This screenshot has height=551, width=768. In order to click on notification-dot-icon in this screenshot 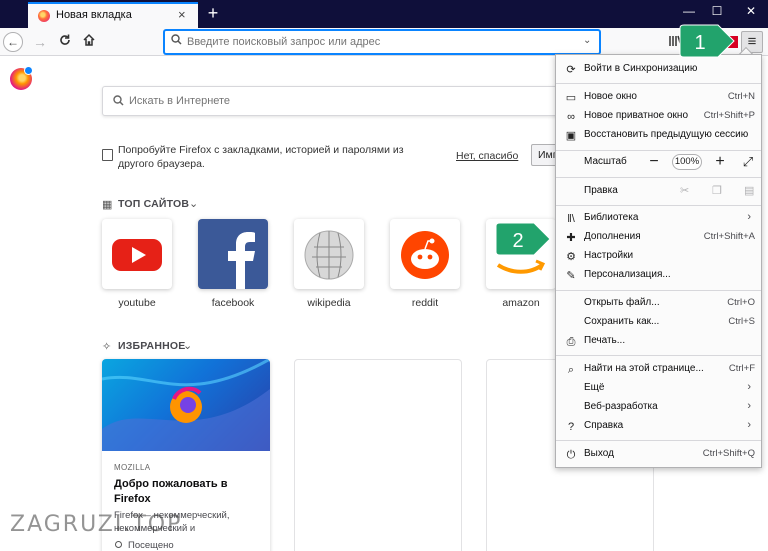, I will do `click(28, 70)`.